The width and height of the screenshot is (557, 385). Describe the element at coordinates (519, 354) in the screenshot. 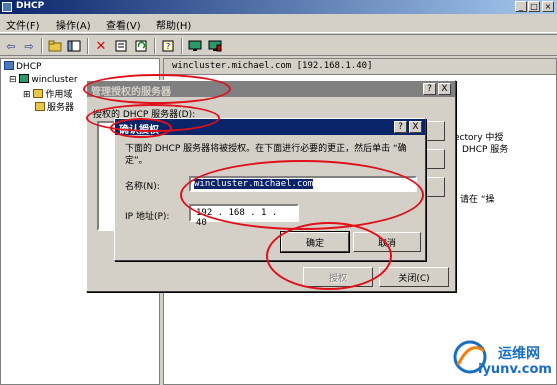

I see `watermark-brand: 运维网` at that location.